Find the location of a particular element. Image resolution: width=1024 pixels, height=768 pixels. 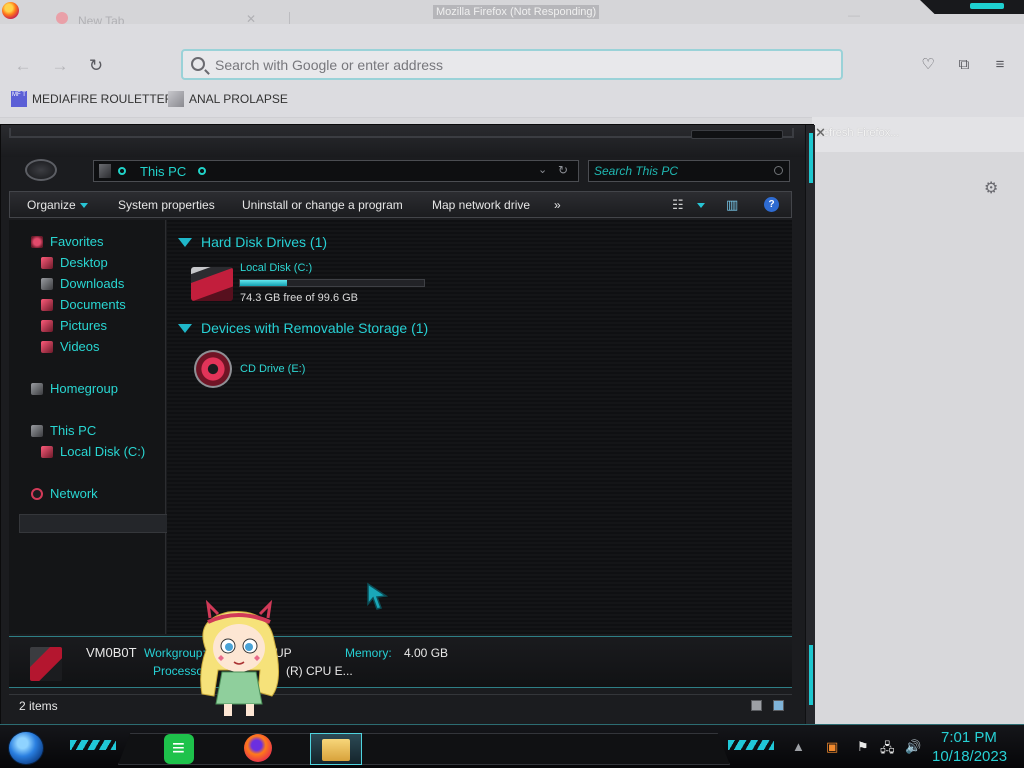

address-bar is located at coordinates (512, 64).